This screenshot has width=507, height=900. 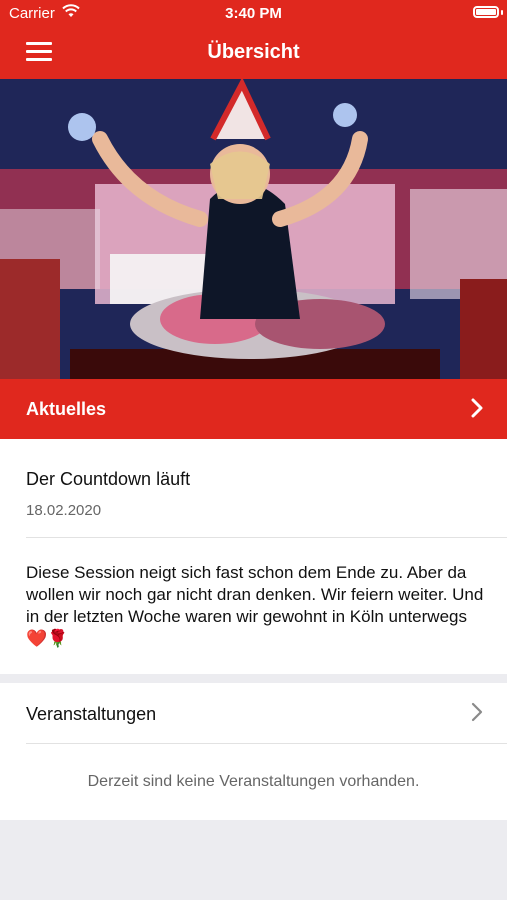 I want to click on battery-tip, so click(x=502, y=12).